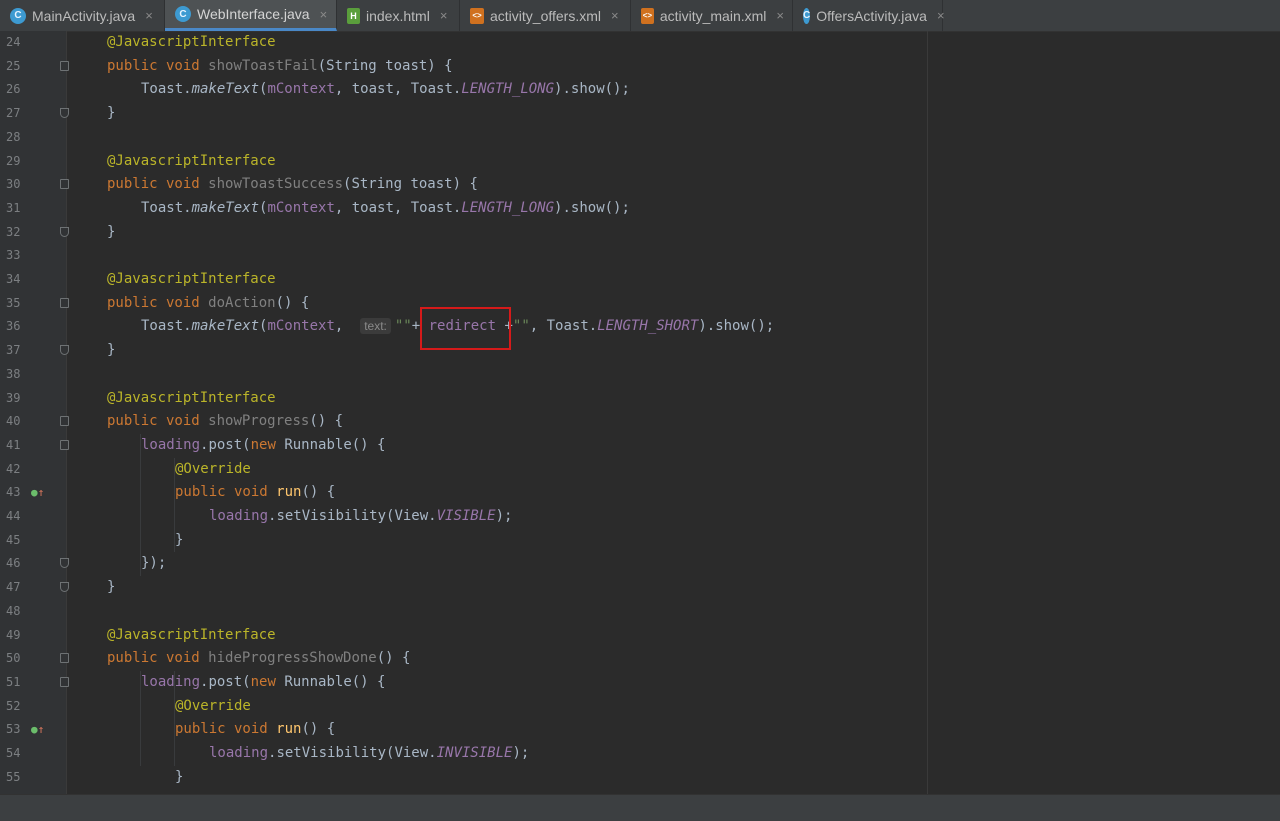 This screenshot has height=821, width=1280. What do you see at coordinates (289, 729) in the screenshot?
I see `code-token: run` at bounding box center [289, 729].